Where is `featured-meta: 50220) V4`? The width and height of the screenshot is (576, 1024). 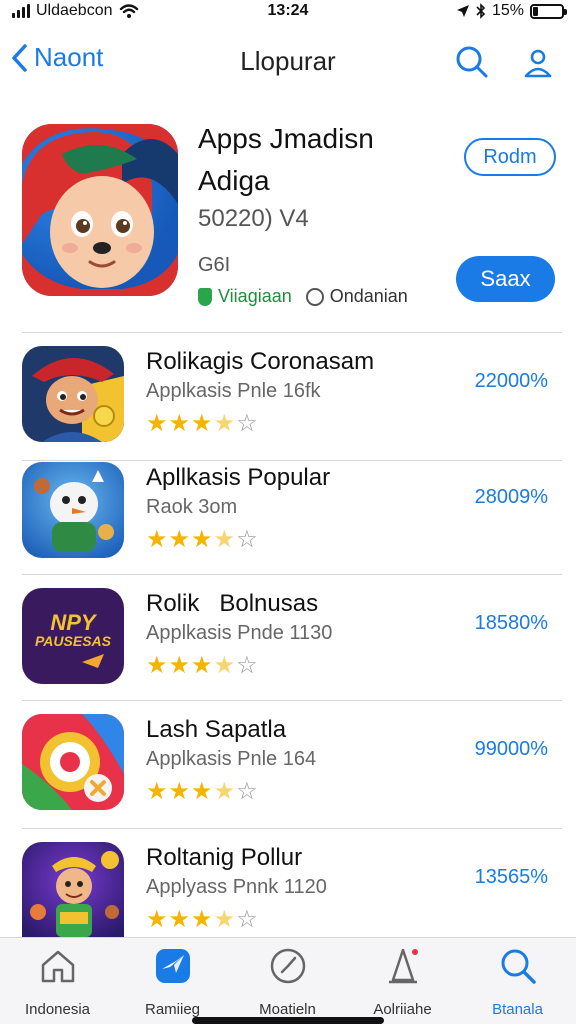 featured-meta: 50220) V4 is located at coordinates (253, 218).